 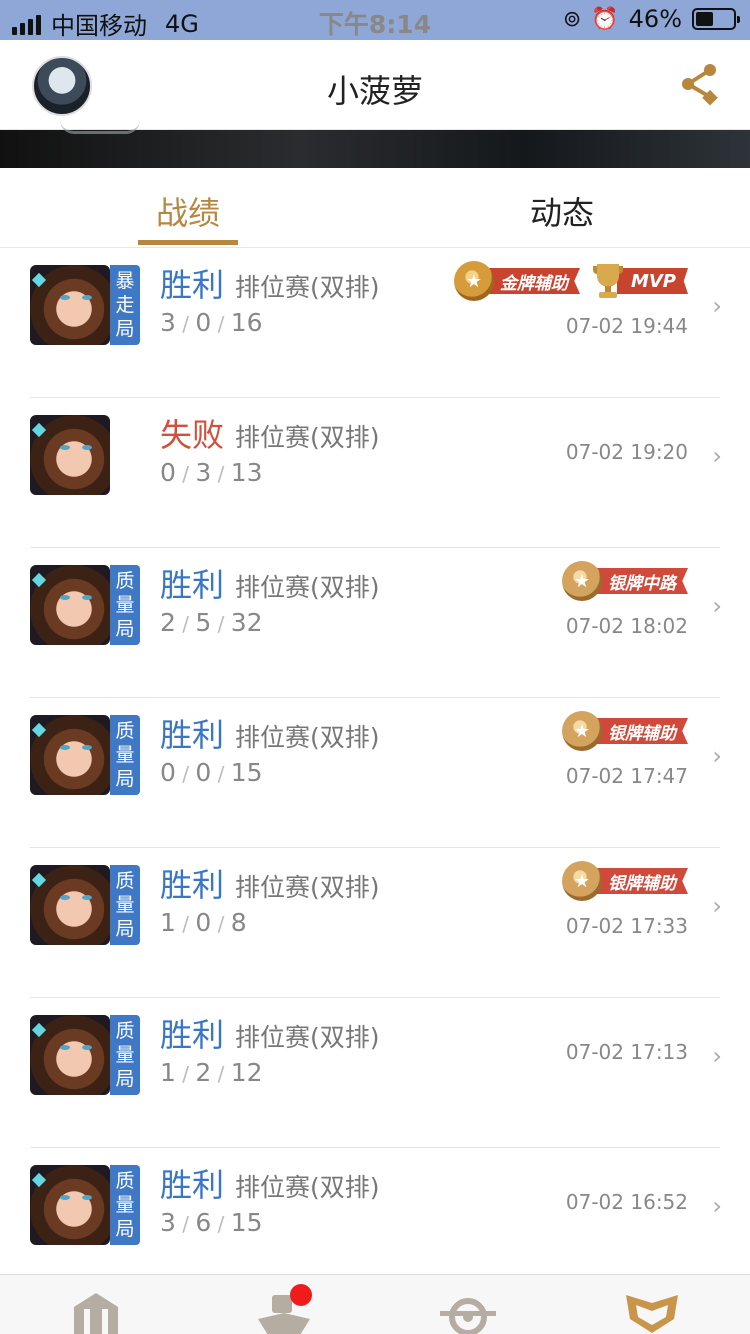 I want to click on match-row: 质量局 胜利 排位赛(双排) 0 / 0 / 15 07-02 17:47 ★ 银牌辅助 ›, so click(x=375, y=773).